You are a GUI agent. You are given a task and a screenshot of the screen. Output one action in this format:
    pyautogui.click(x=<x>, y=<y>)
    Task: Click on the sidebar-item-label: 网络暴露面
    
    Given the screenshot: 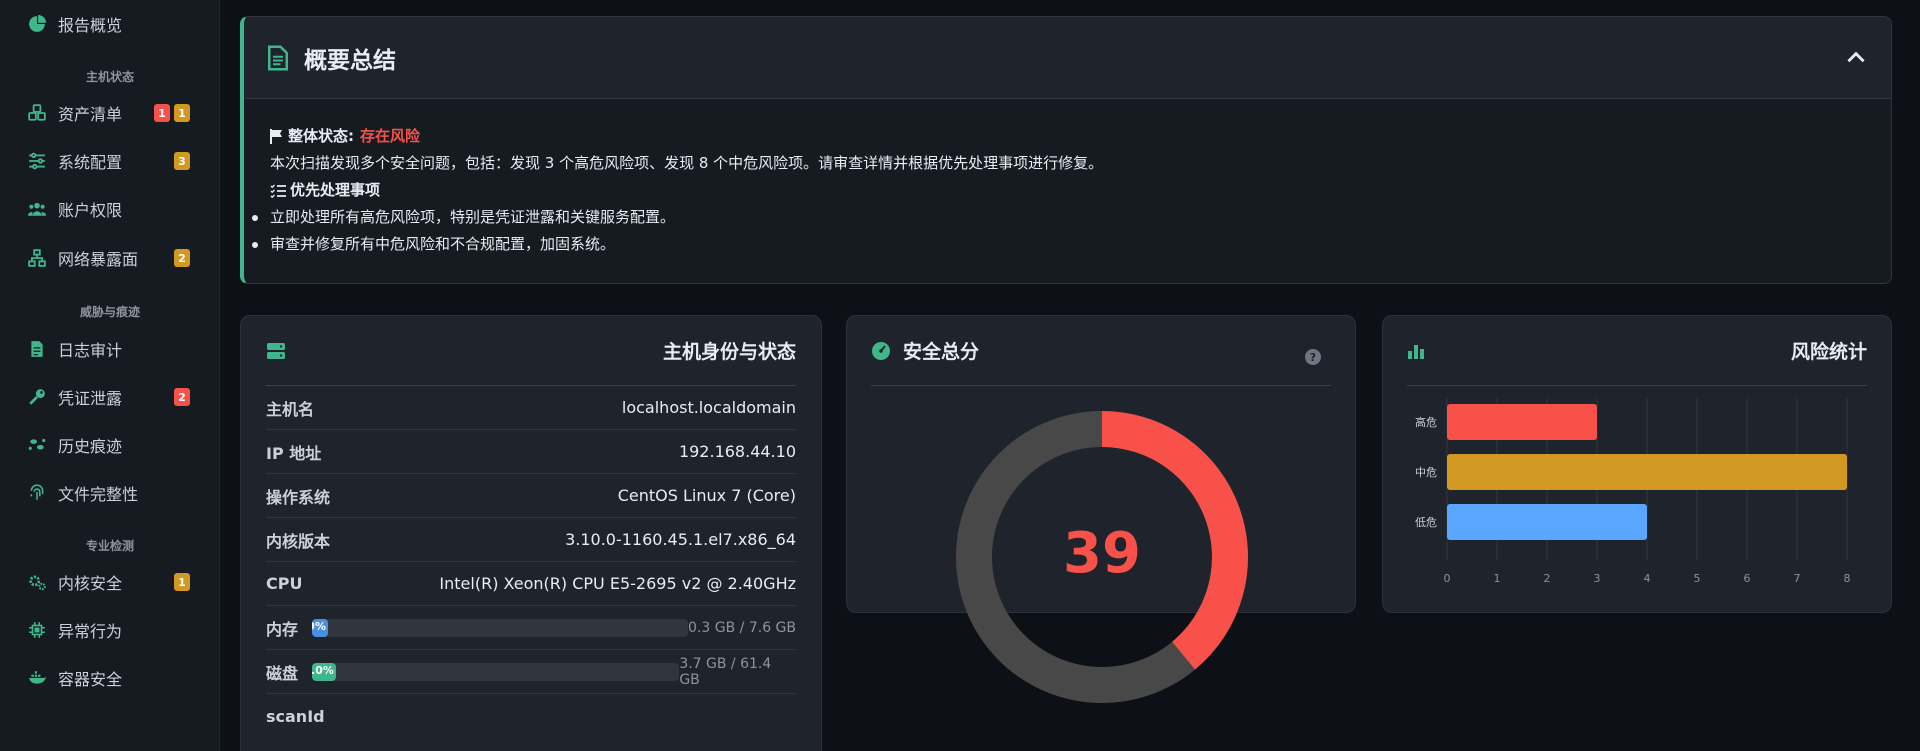 What is the action you would take?
    pyautogui.click(x=98, y=259)
    